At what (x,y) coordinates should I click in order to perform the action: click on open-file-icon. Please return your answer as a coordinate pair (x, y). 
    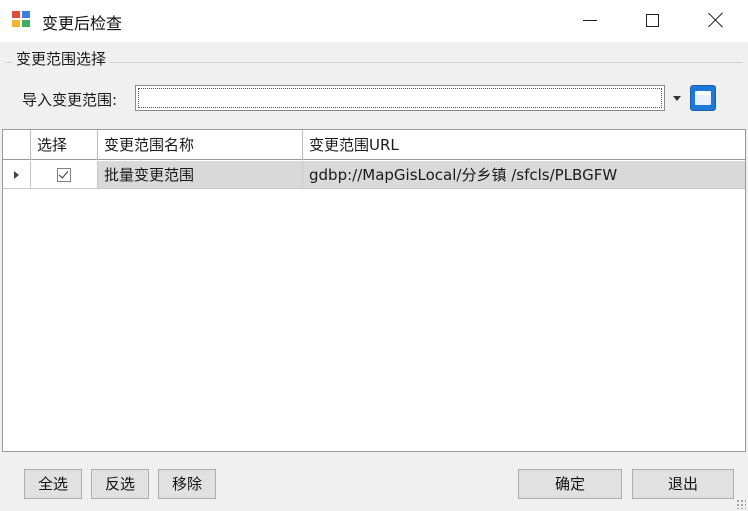
    Looking at the image, I should click on (703, 98).